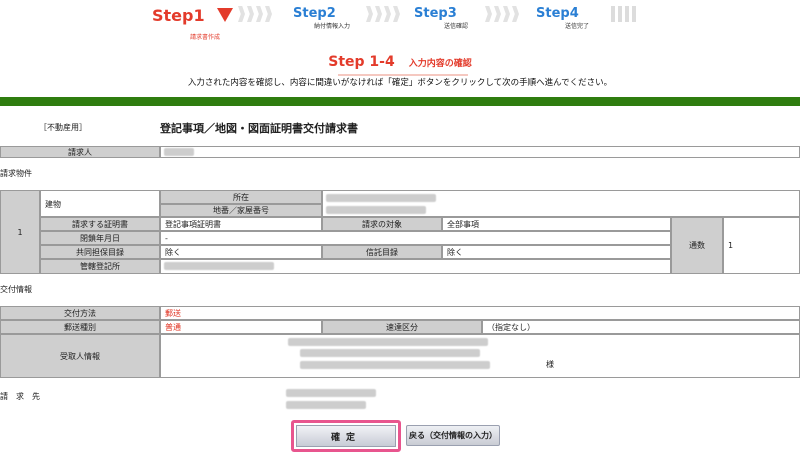 This screenshot has width=800, height=452. What do you see at coordinates (100, 238) in the screenshot?
I see `closed-date-label: 閉鎖年月日` at bounding box center [100, 238].